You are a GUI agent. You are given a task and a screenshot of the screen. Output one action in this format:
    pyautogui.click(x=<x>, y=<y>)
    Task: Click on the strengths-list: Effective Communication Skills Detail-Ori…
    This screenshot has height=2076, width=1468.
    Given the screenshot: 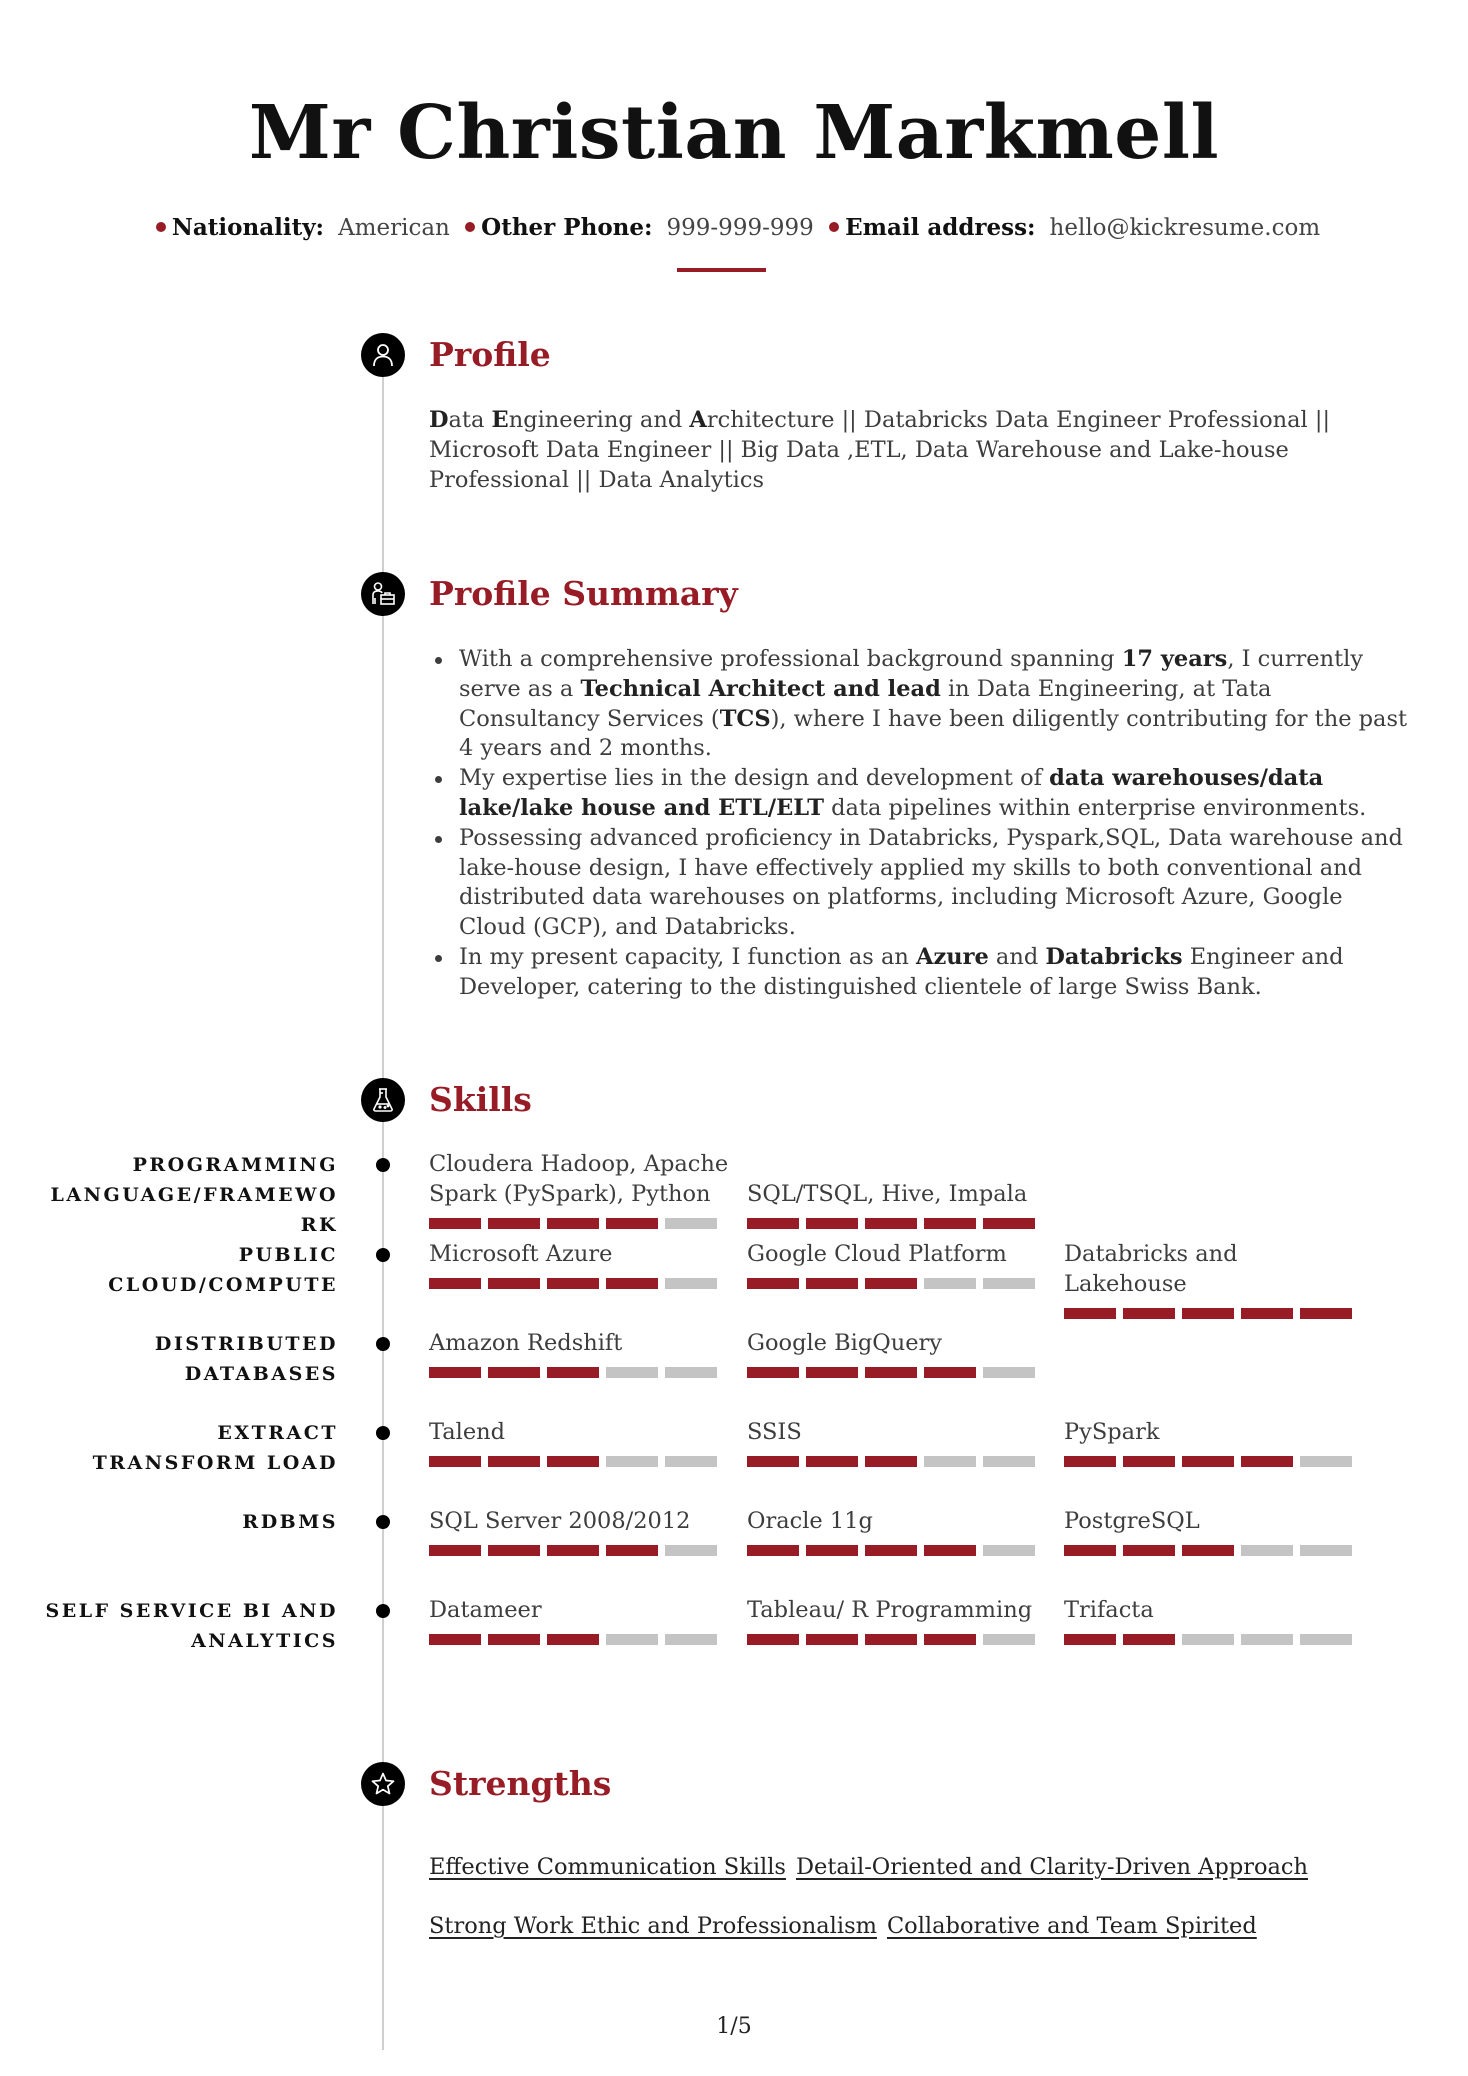 What is the action you would take?
    pyautogui.click(x=904, y=1911)
    